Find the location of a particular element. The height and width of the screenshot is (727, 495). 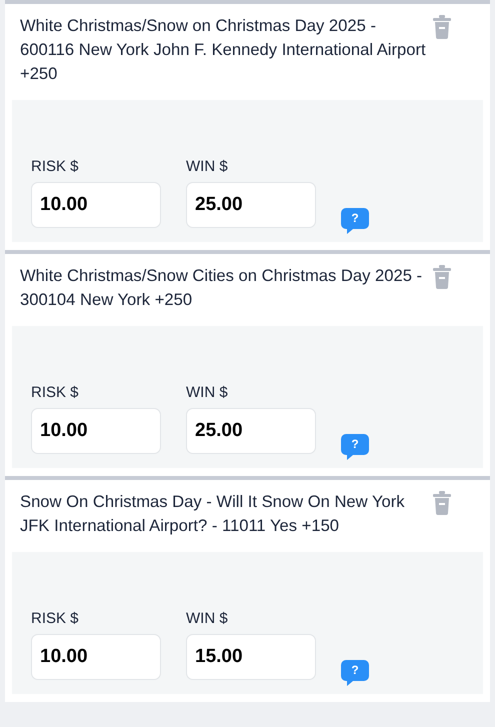

win-input: 15.00 is located at coordinates (251, 657).